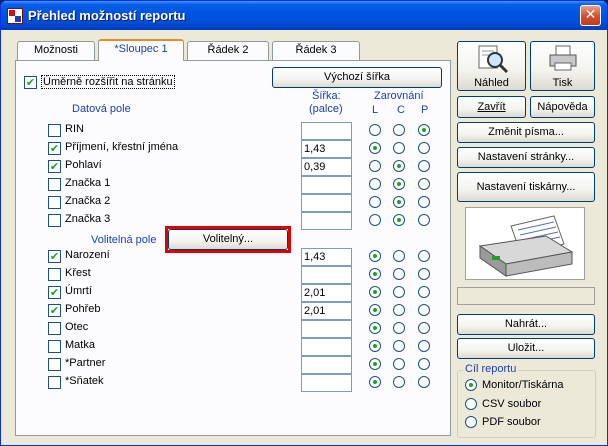 The width and height of the screenshot is (608, 446). I want to click on printer-icon, so click(563, 58).